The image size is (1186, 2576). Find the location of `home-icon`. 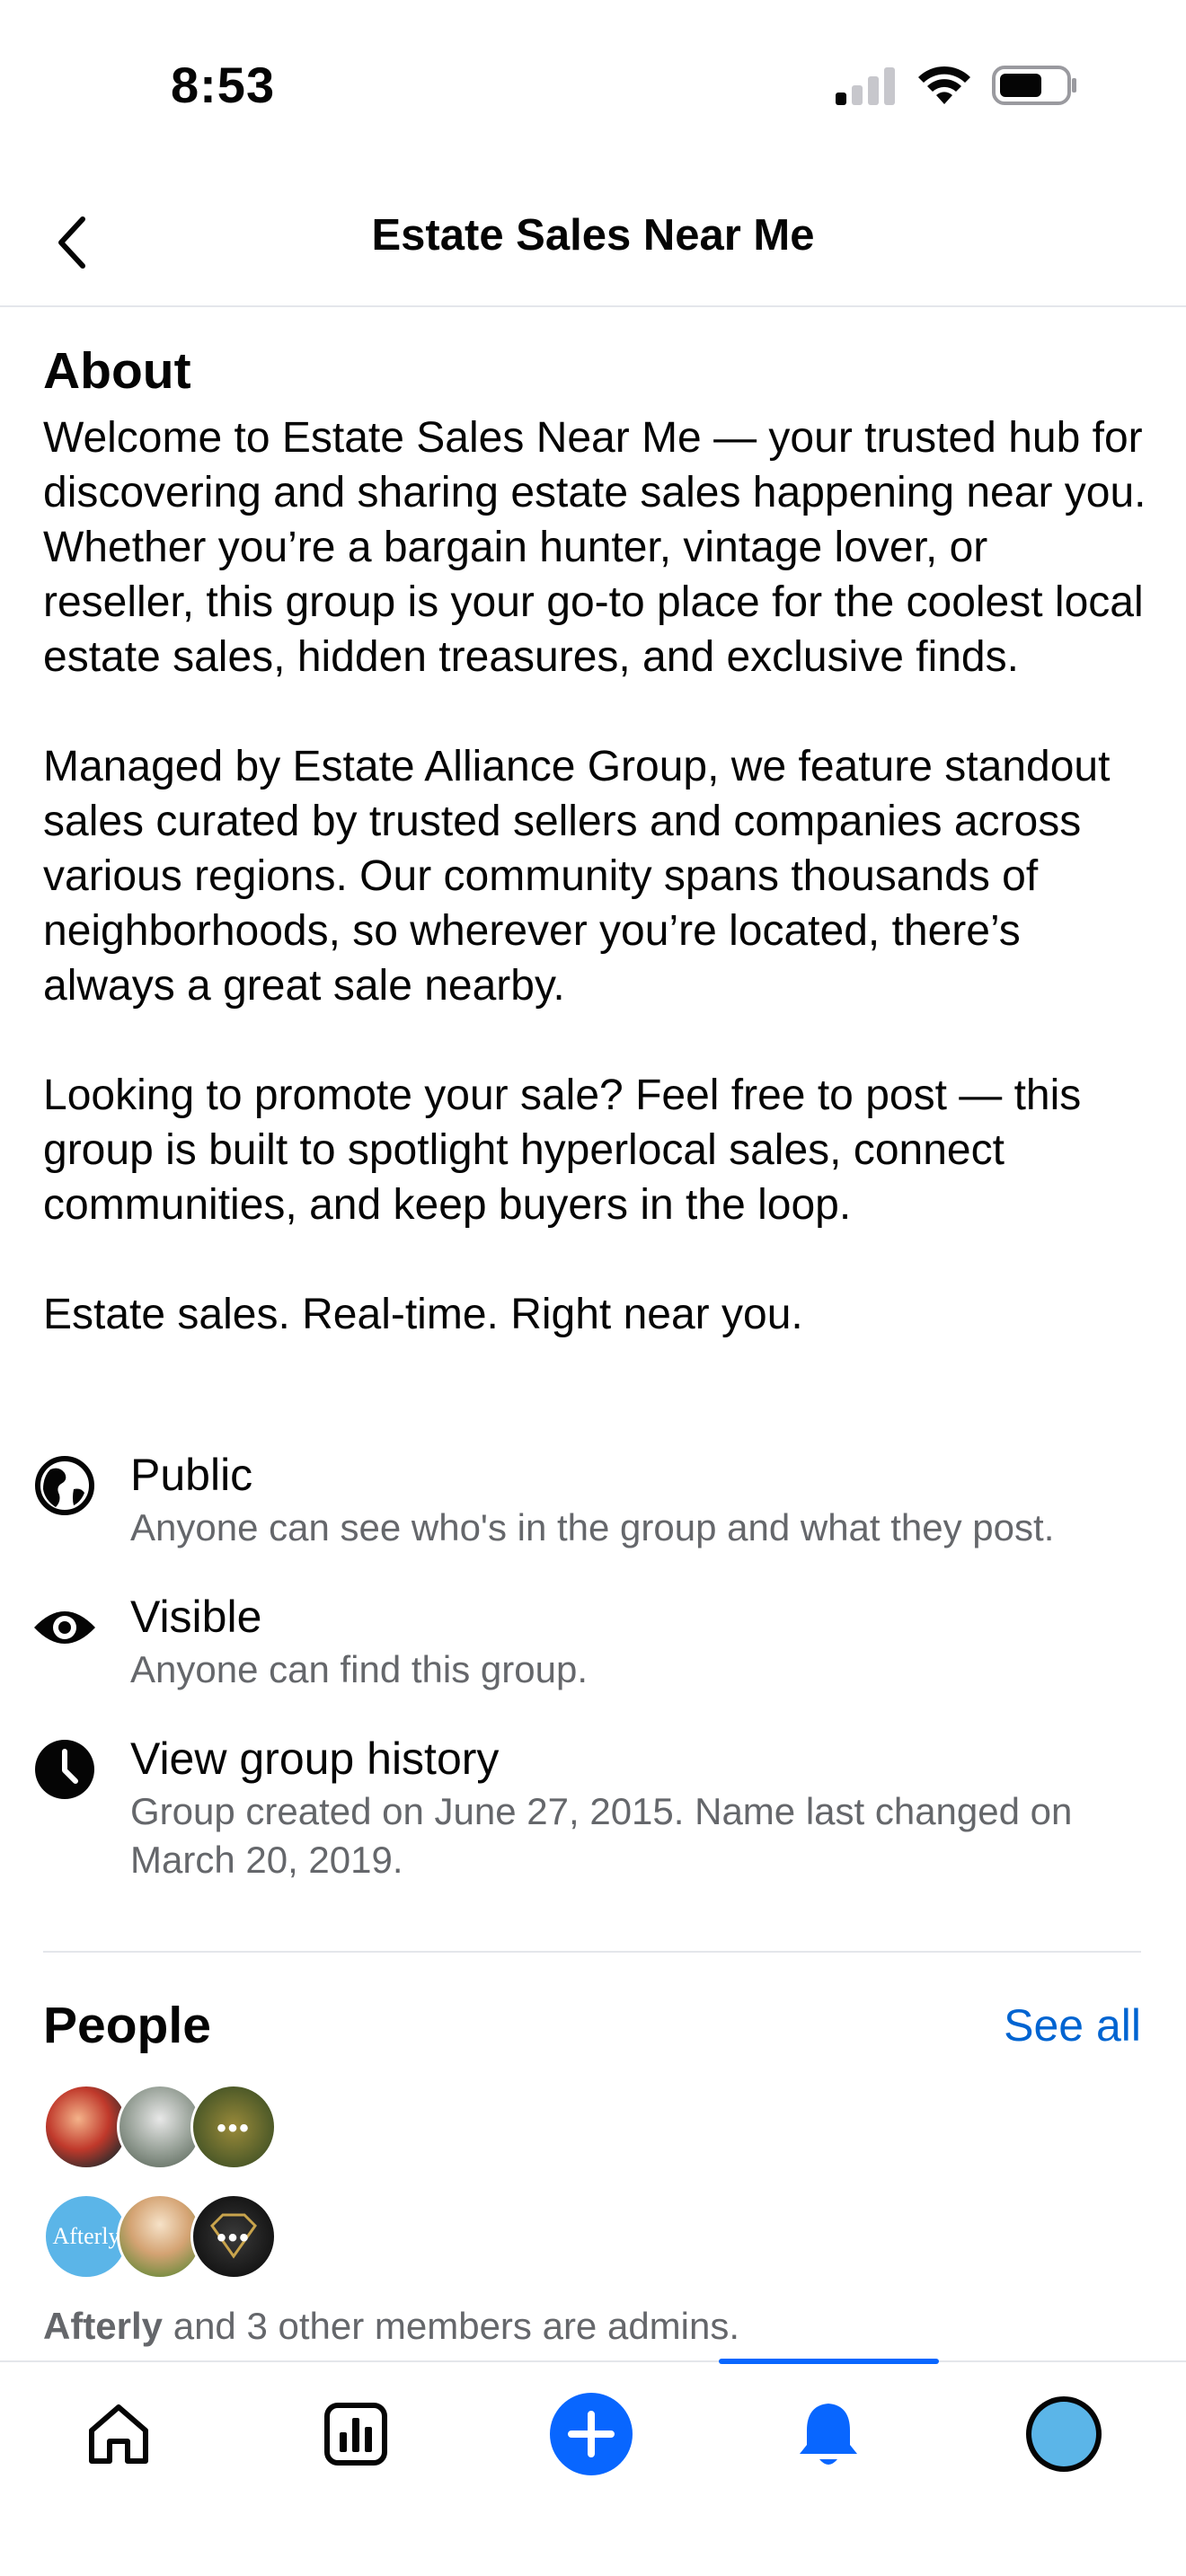

home-icon is located at coordinates (118, 2434).